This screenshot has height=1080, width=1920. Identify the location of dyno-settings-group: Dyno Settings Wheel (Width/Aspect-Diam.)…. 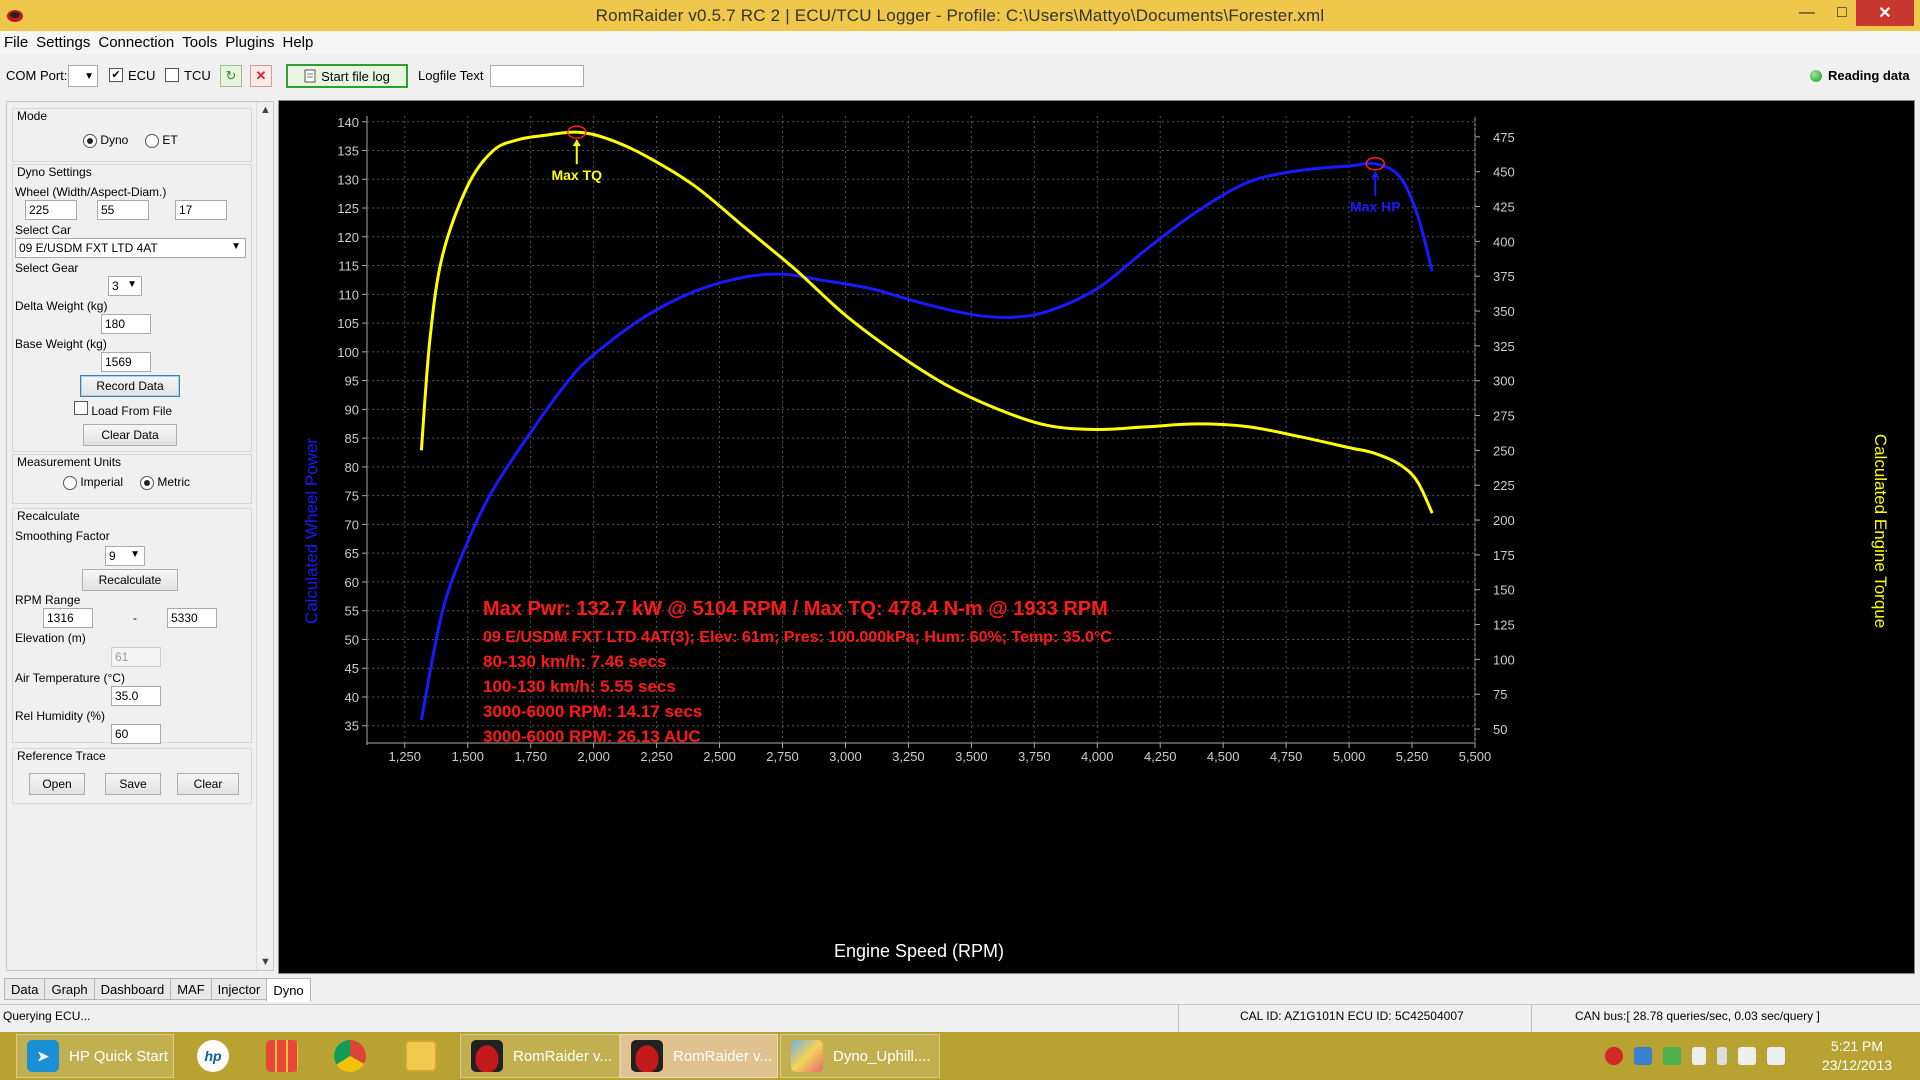
(132, 308).